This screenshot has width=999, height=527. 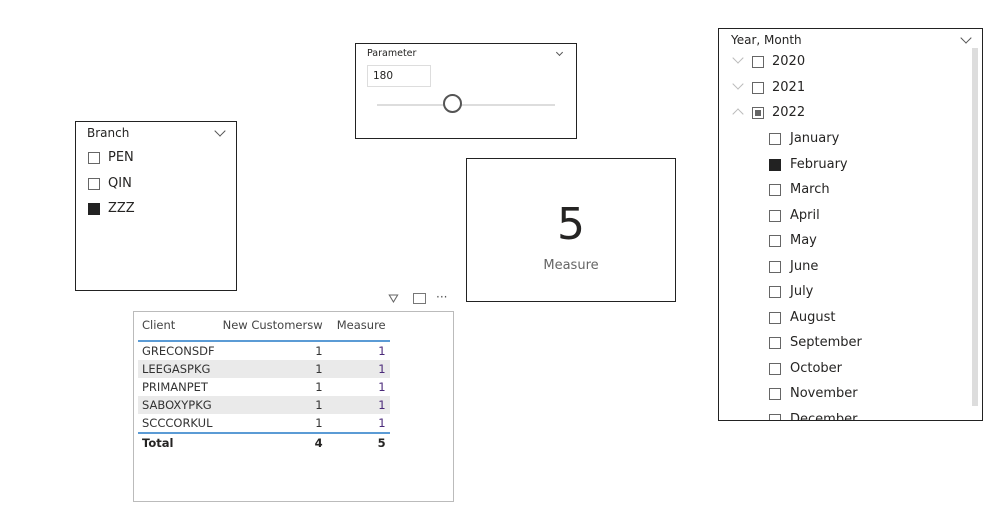 What do you see at coordinates (151, 209) in the screenshot?
I see `branch-item: ZZZ` at bounding box center [151, 209].